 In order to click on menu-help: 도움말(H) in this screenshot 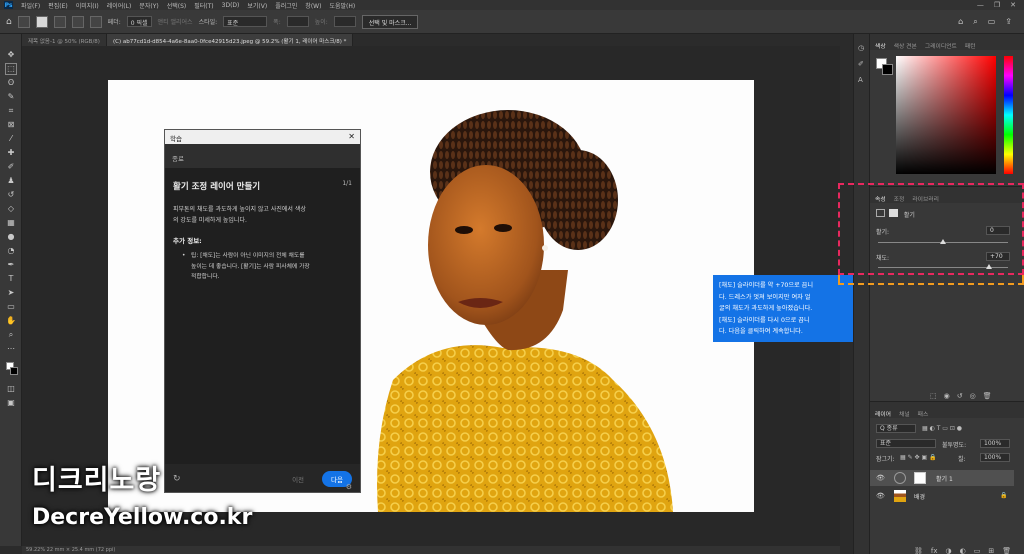, I will do `click(342, 5)`.